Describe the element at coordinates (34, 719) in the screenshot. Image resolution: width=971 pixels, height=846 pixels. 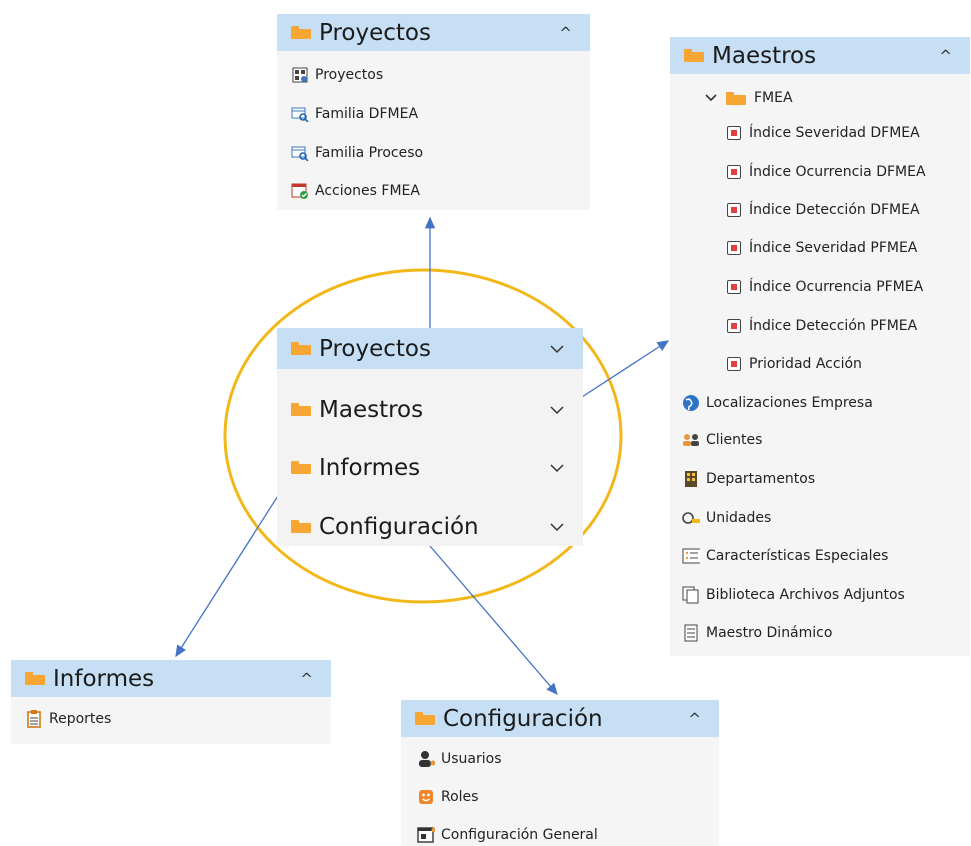
I see `clipboard-icon` at that location.